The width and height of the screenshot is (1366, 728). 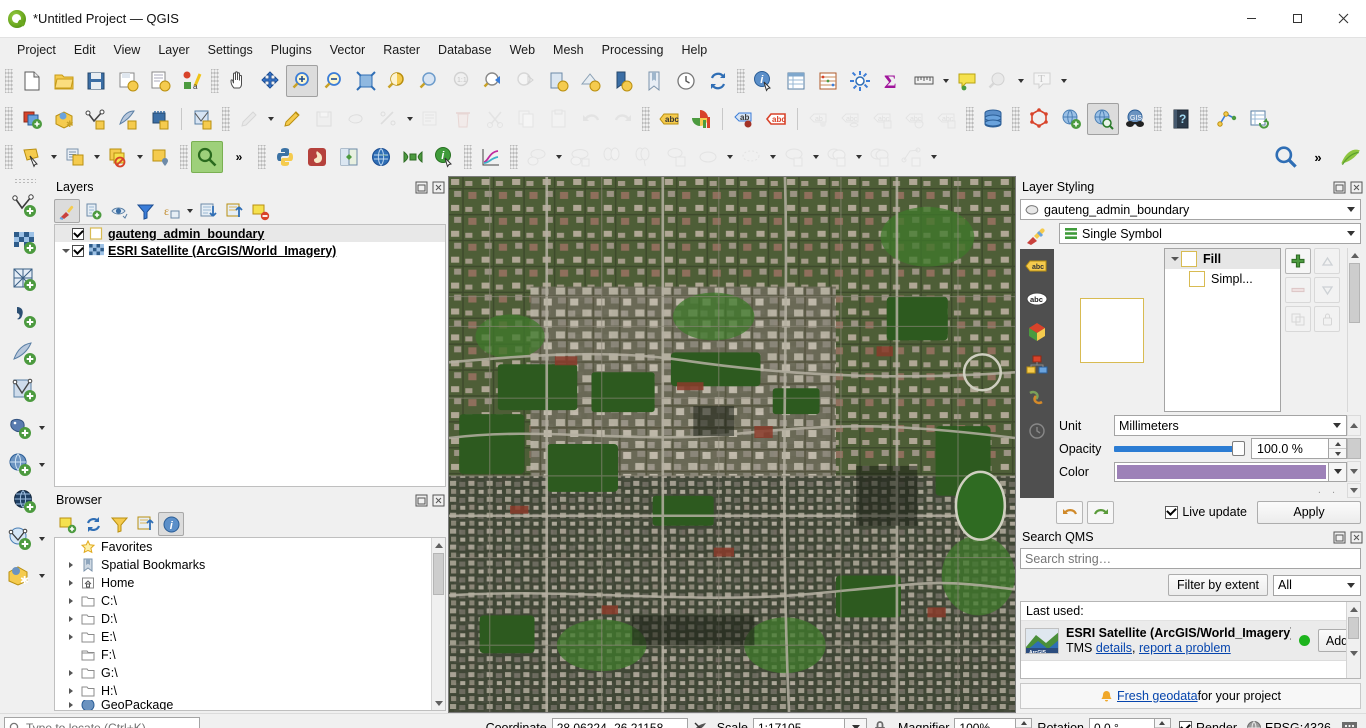 I want to click on open-layer-styling-panel-icon, so click(x=67, y=211).